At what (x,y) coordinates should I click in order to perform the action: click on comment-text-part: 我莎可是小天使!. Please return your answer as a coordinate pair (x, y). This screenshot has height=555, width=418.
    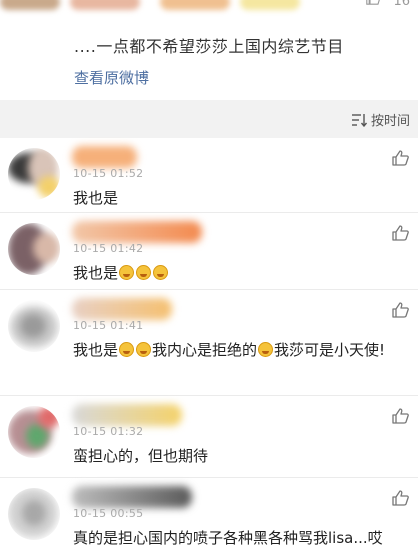
    Looking at the image, I should click on (330, 350).